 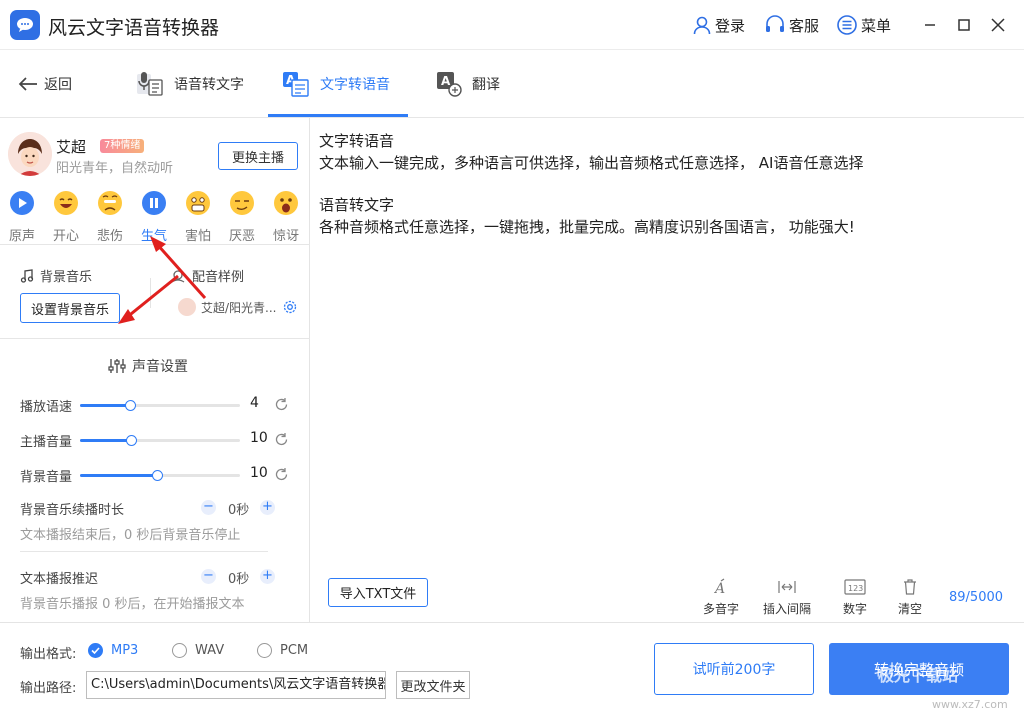 I want to click on disgust-face-icon, so click(x=242, y=203).